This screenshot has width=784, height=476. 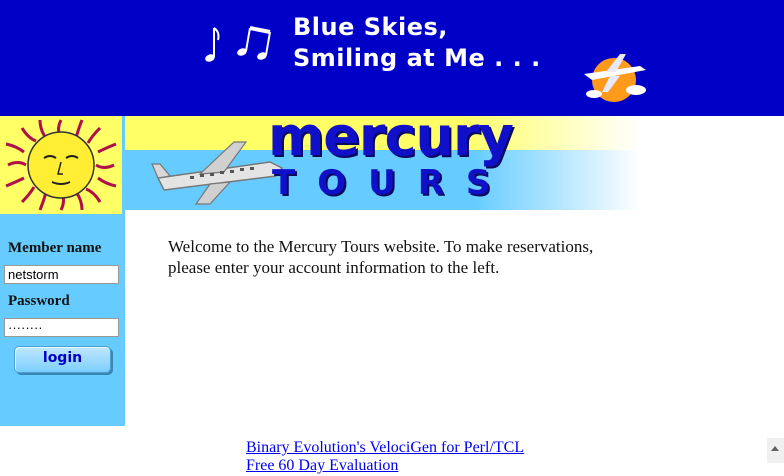 What do you see at coordinates (39, 301) in the screenshot?
I see `password-label: Password` at bounding box center [39, 301].